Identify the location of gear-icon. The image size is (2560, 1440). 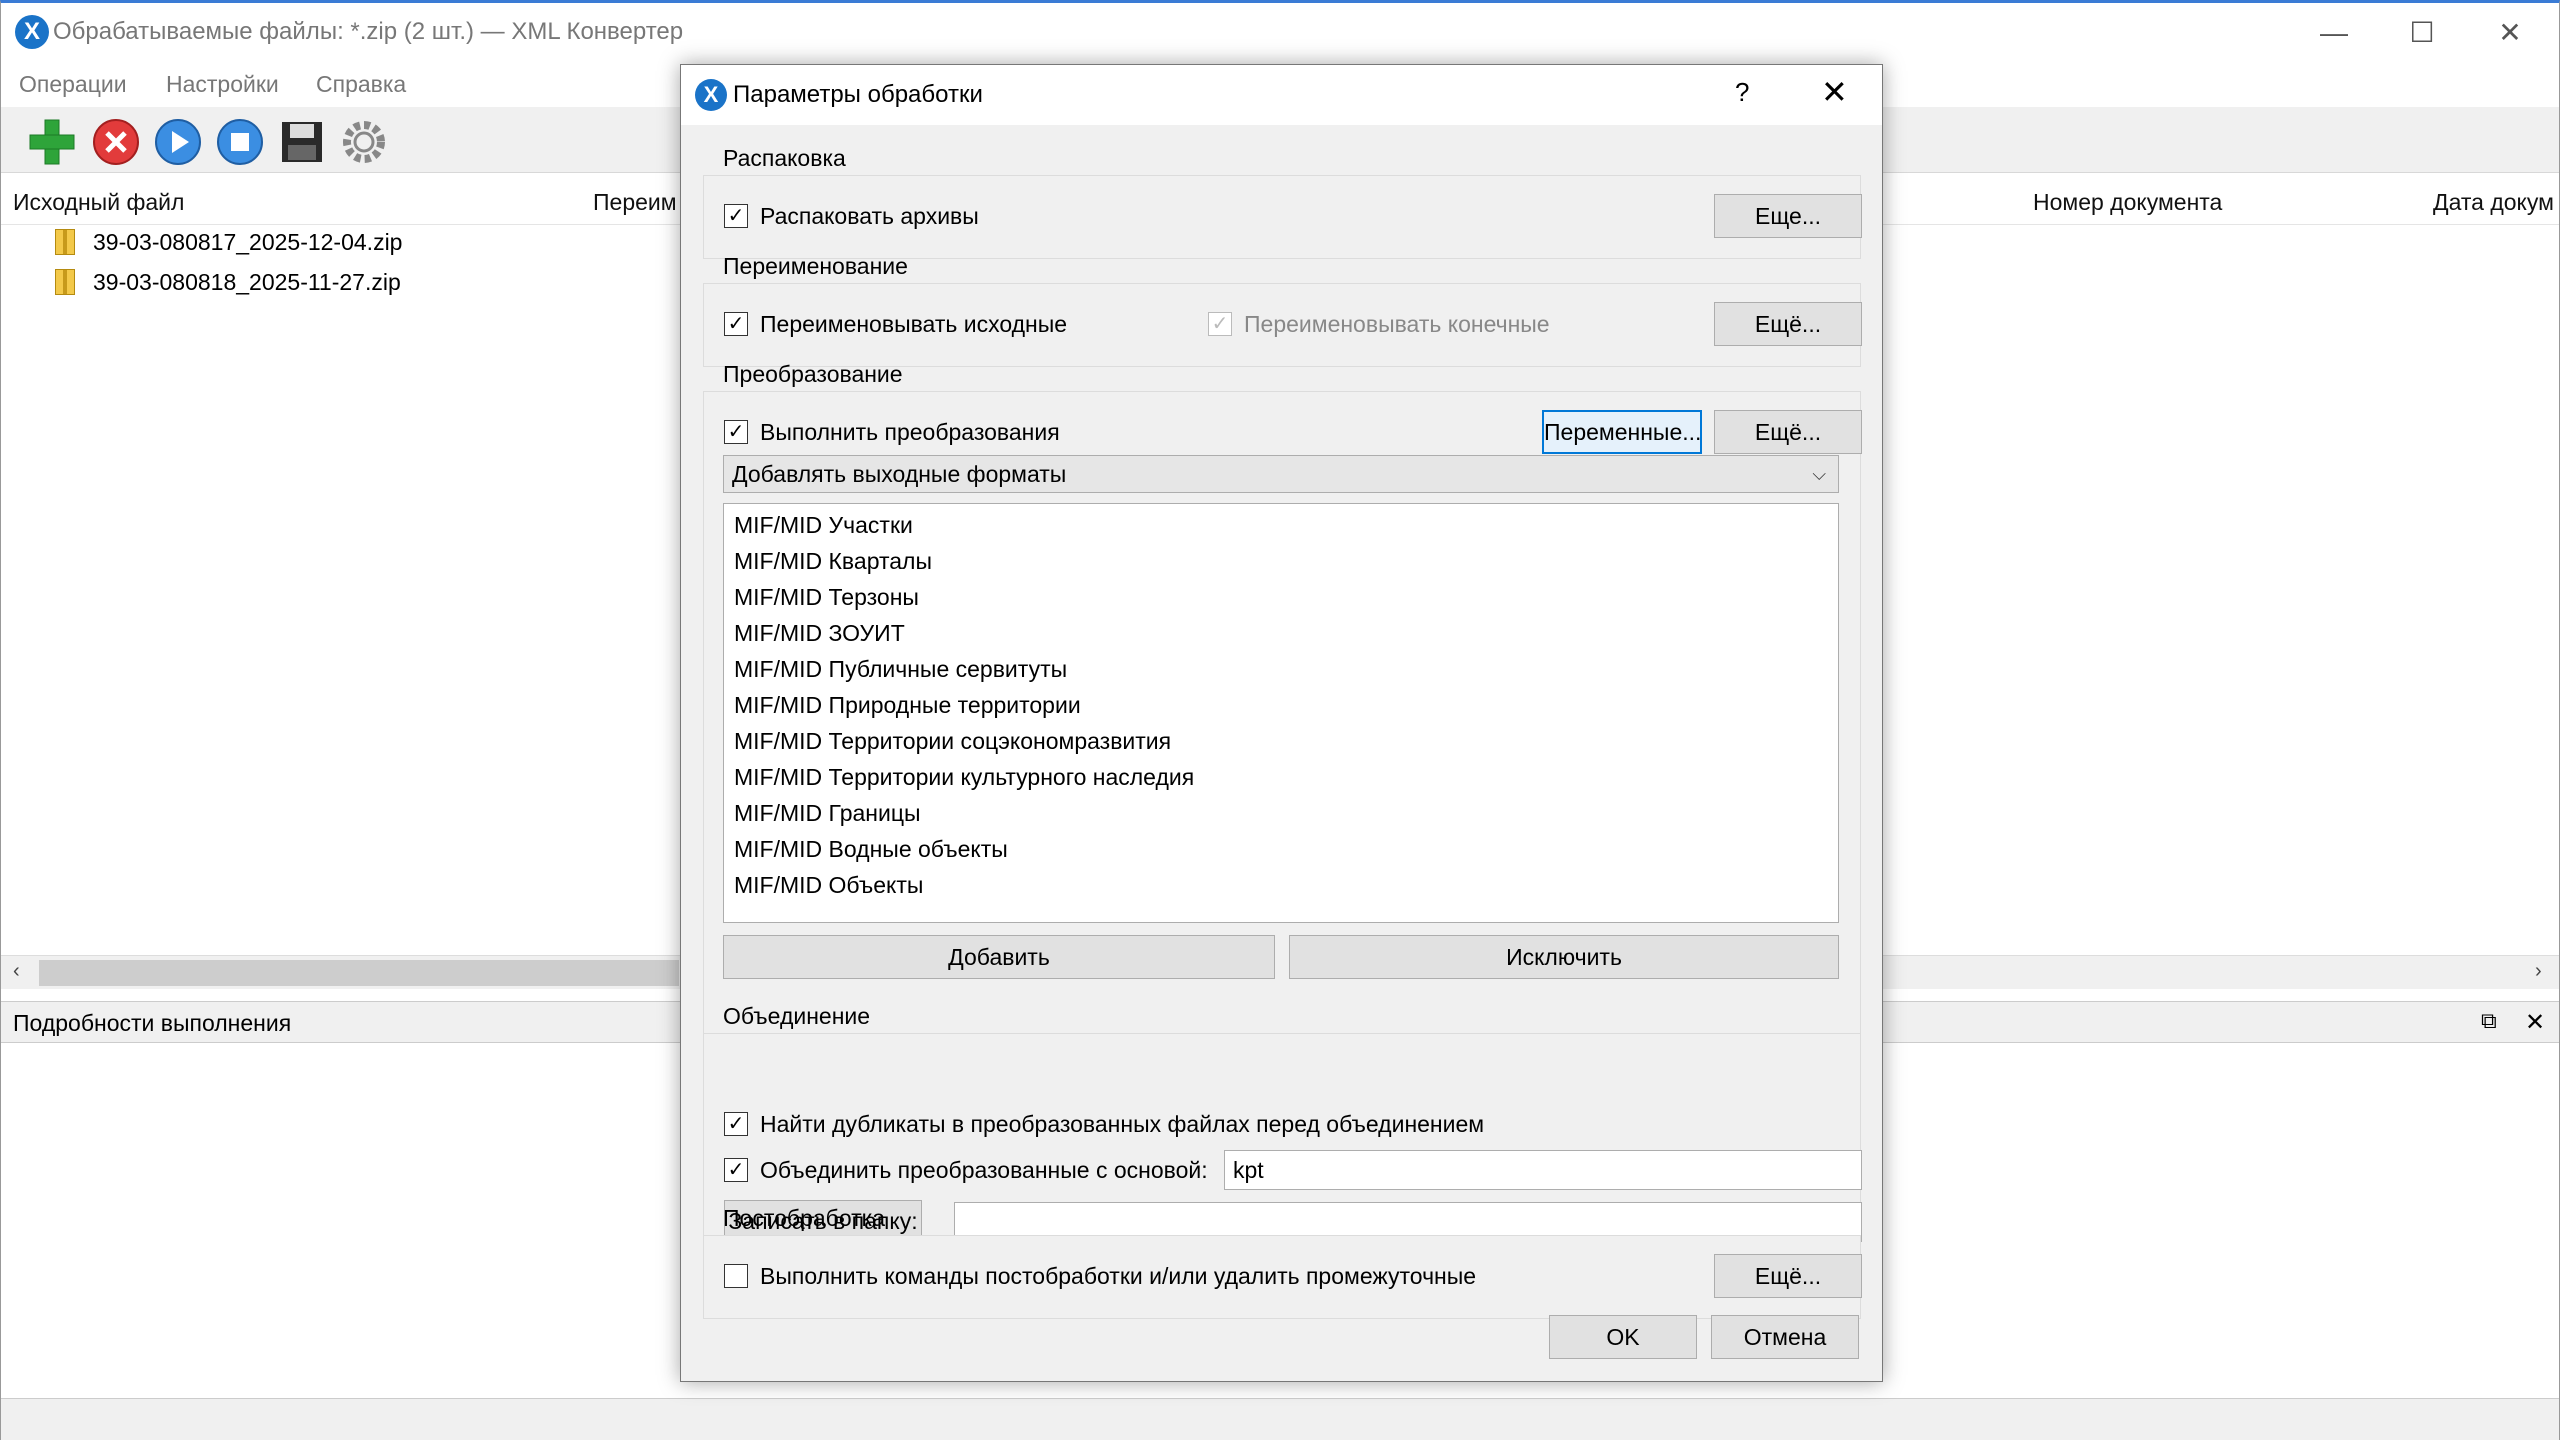
(364, 142).